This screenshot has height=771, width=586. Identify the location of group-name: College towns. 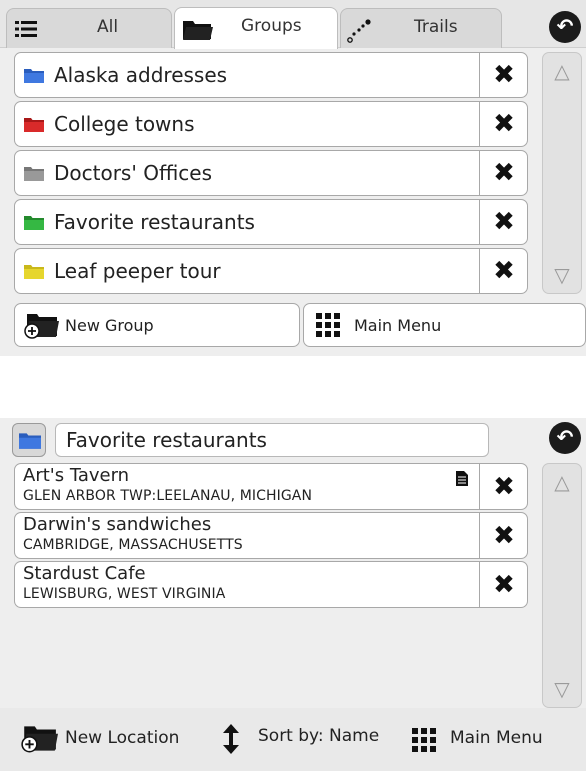
(124, 124).